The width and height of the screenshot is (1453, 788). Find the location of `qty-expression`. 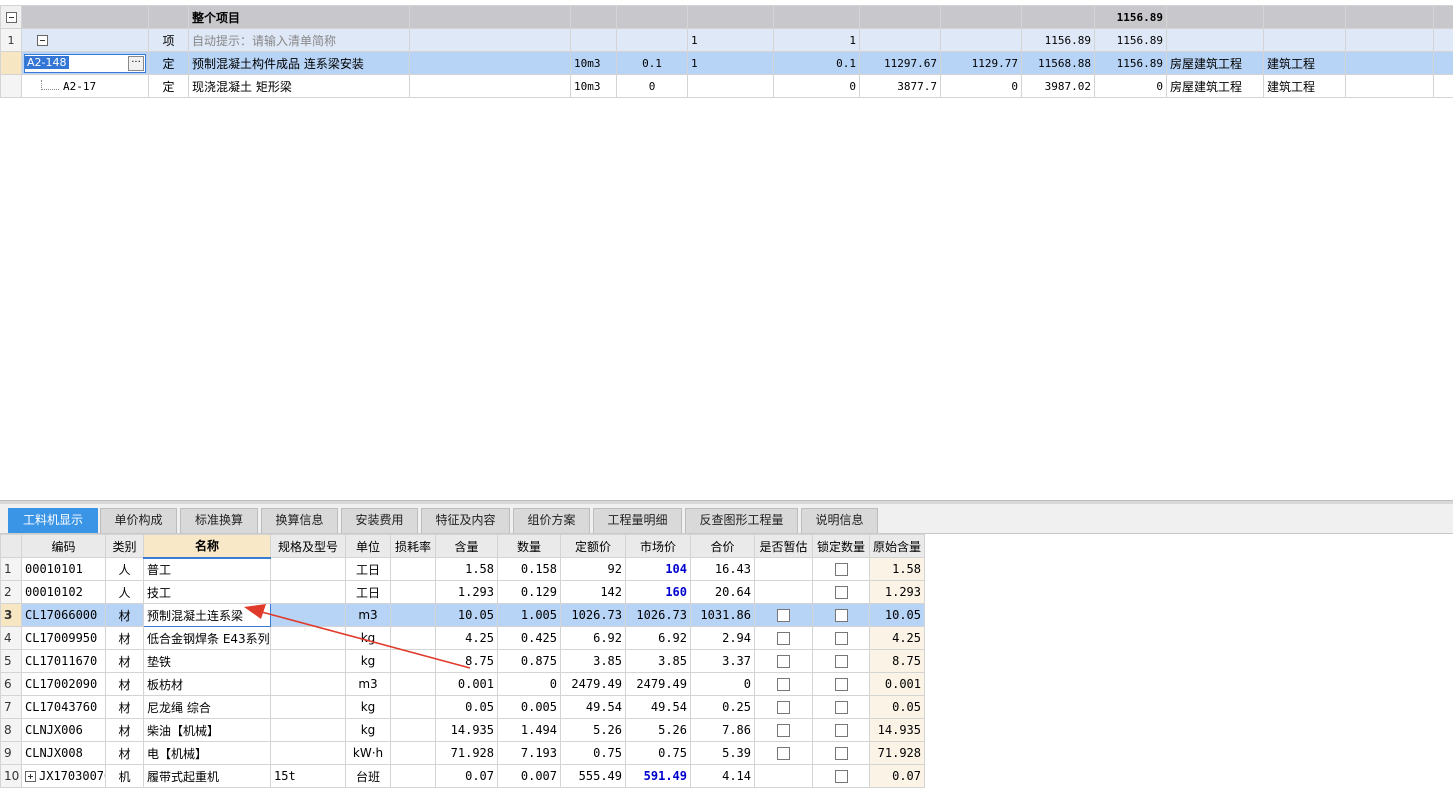

qty-expression is located at coordinates (731, 86).